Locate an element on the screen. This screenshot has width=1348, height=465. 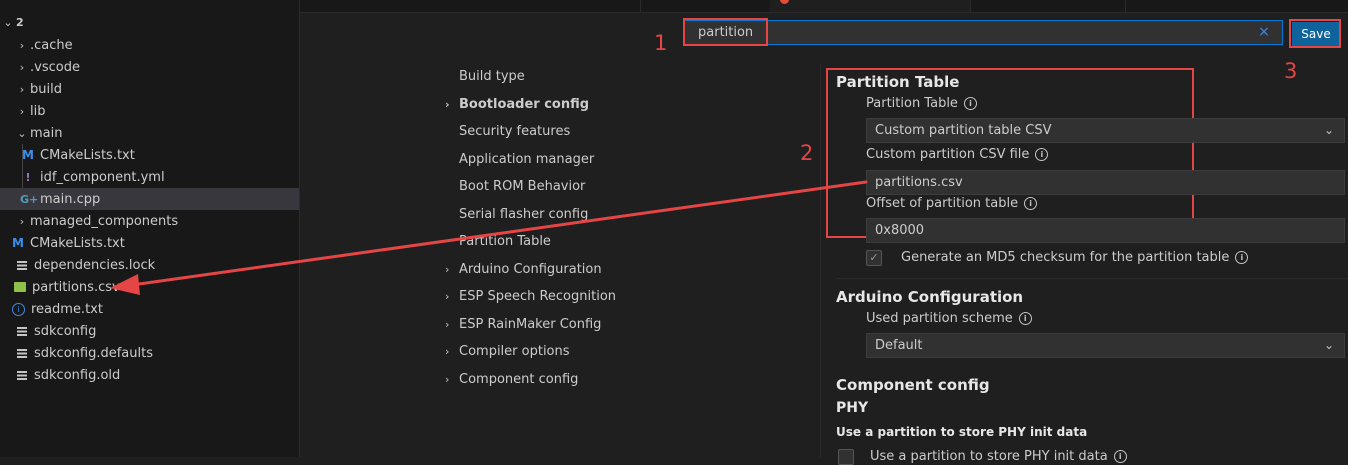
category-serial-flasher-config: Serial flasher config is located at coordinates (516, 214).